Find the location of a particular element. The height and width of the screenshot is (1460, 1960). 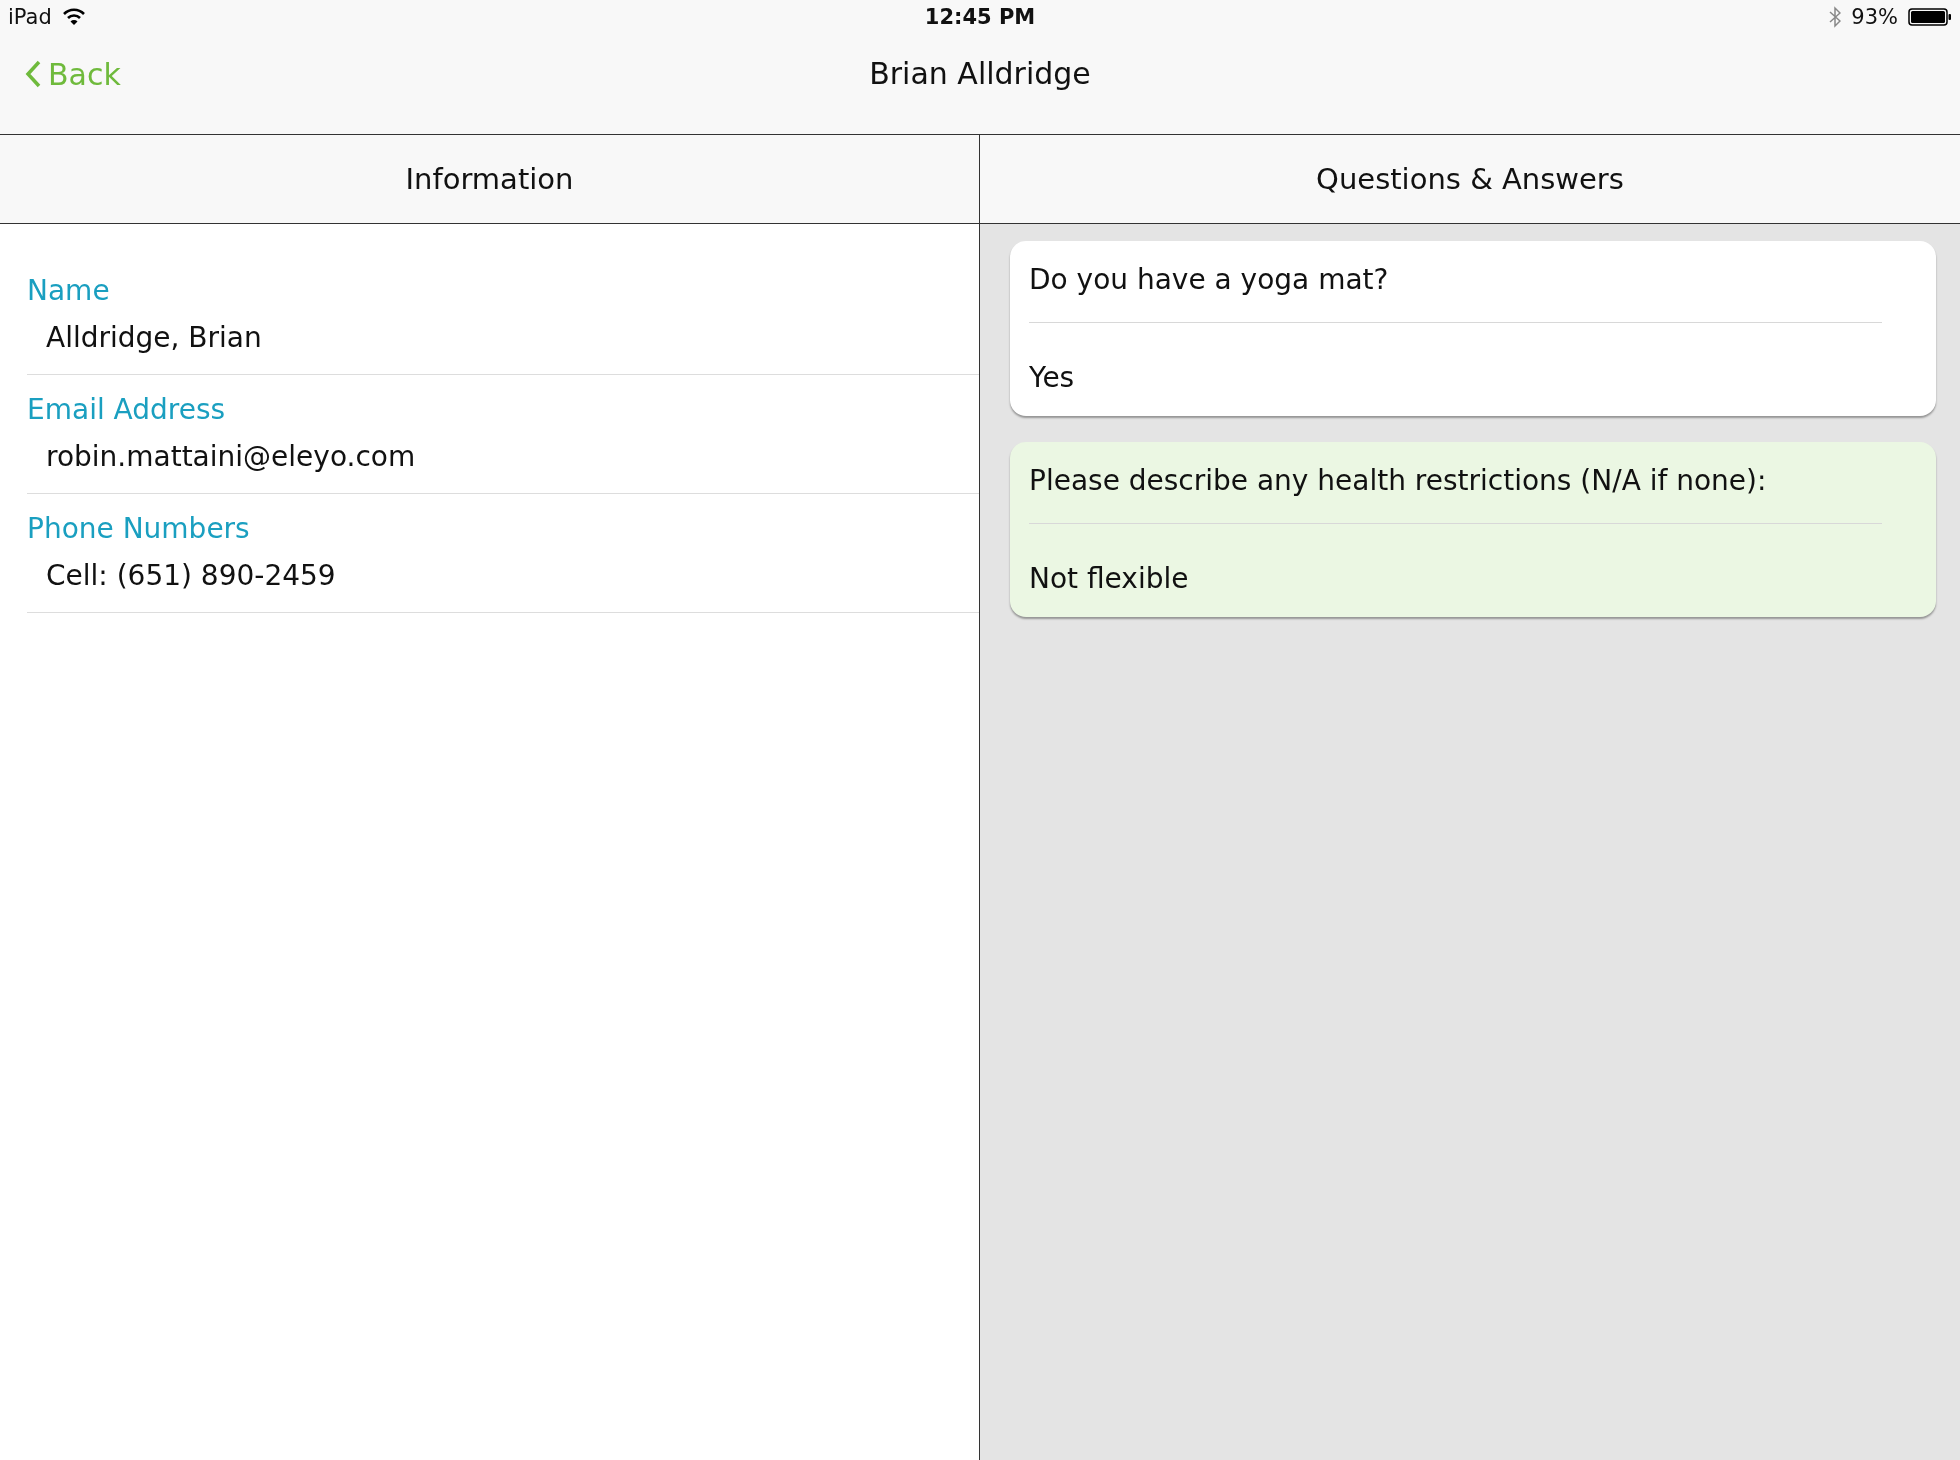

battery-icon is located at coordinates (1930, 17).